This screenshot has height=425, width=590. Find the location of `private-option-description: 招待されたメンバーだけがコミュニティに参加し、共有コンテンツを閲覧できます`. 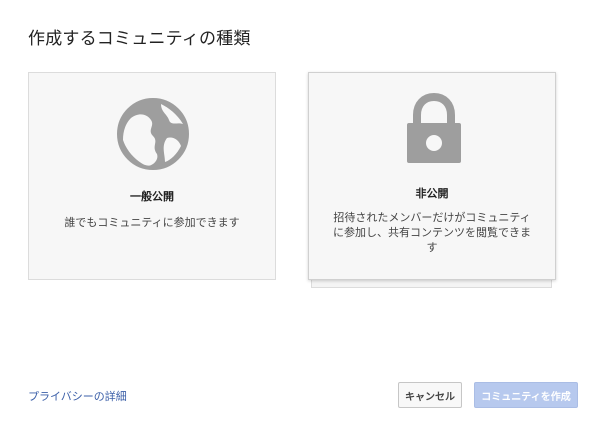

private-option-description: 招待されたメンバーだけがコミュニティに参加し、共有コンテンツを閲覧できます is located at coordinates (432, 232).